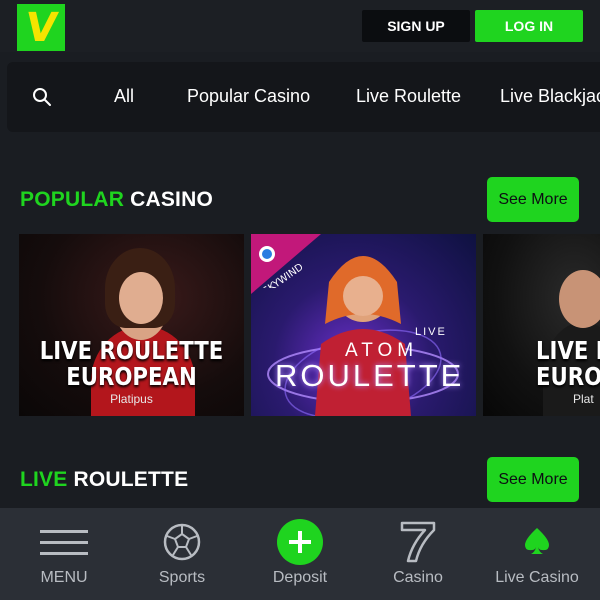 This screenshot has height=600, width=600. I want to click on skywind-label: SKYWIND, so click(283, 275).